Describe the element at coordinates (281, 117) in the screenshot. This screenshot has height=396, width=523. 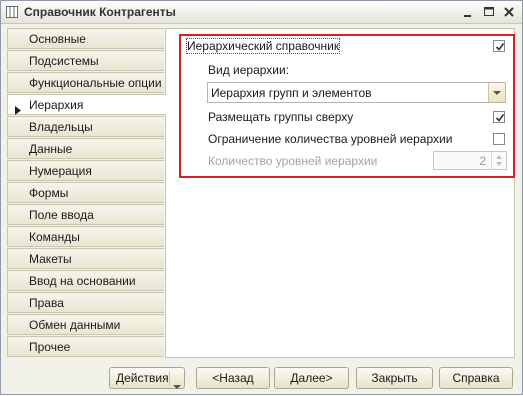
I see `groups-on-top-label: Размещать группы сверху` at that location.